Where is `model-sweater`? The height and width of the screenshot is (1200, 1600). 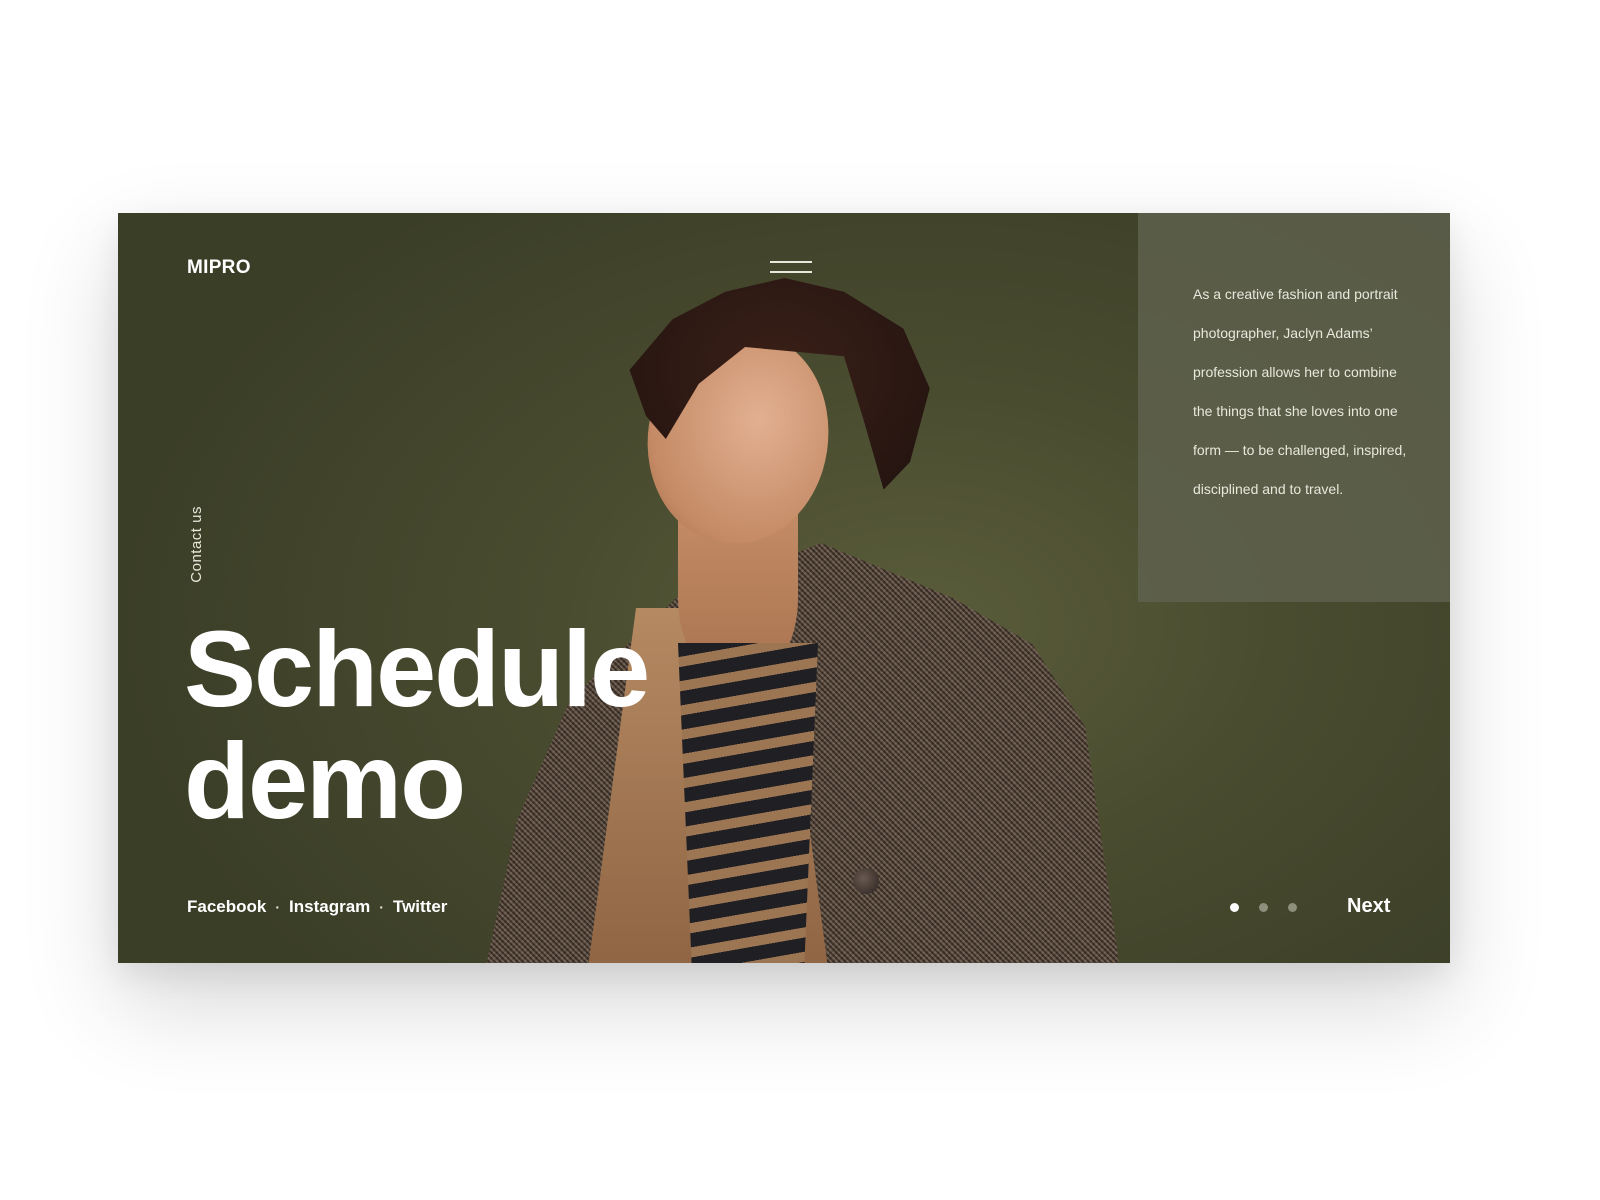
model-sweater is located at coordinates (748, 803).